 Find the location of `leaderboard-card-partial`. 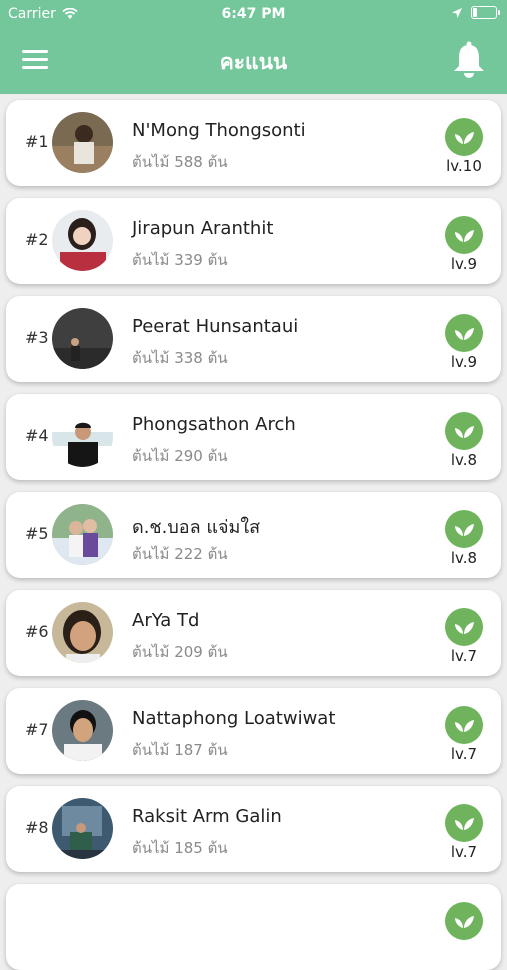

leaderboard-card-partial is located at coordinates (253, 927).